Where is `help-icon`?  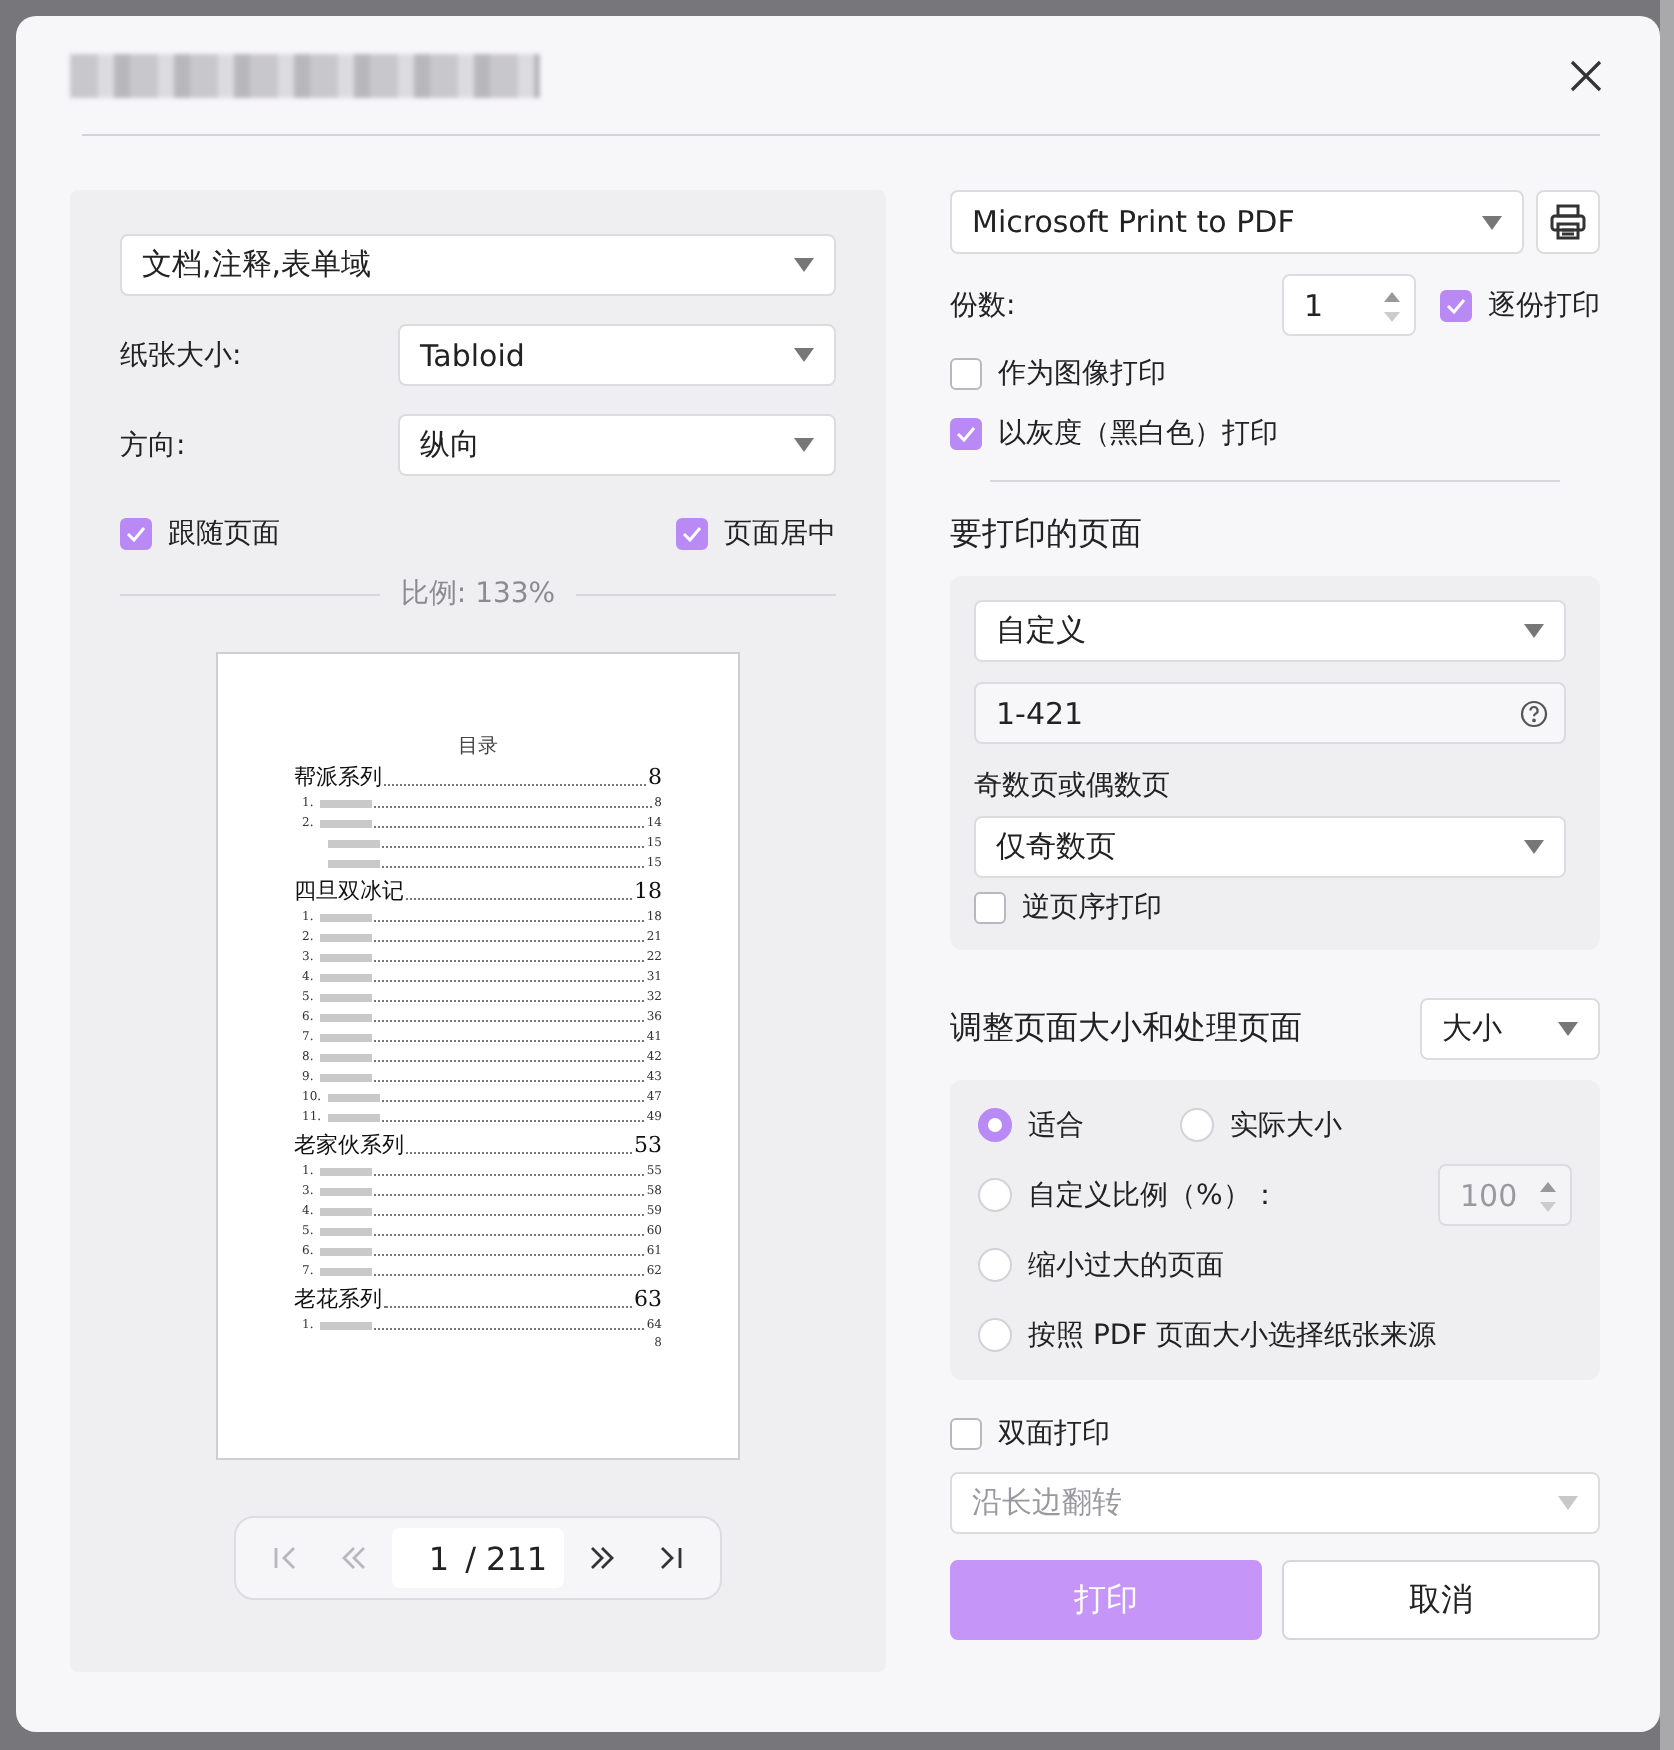 help-icon is located at coordinates (1534, 713).